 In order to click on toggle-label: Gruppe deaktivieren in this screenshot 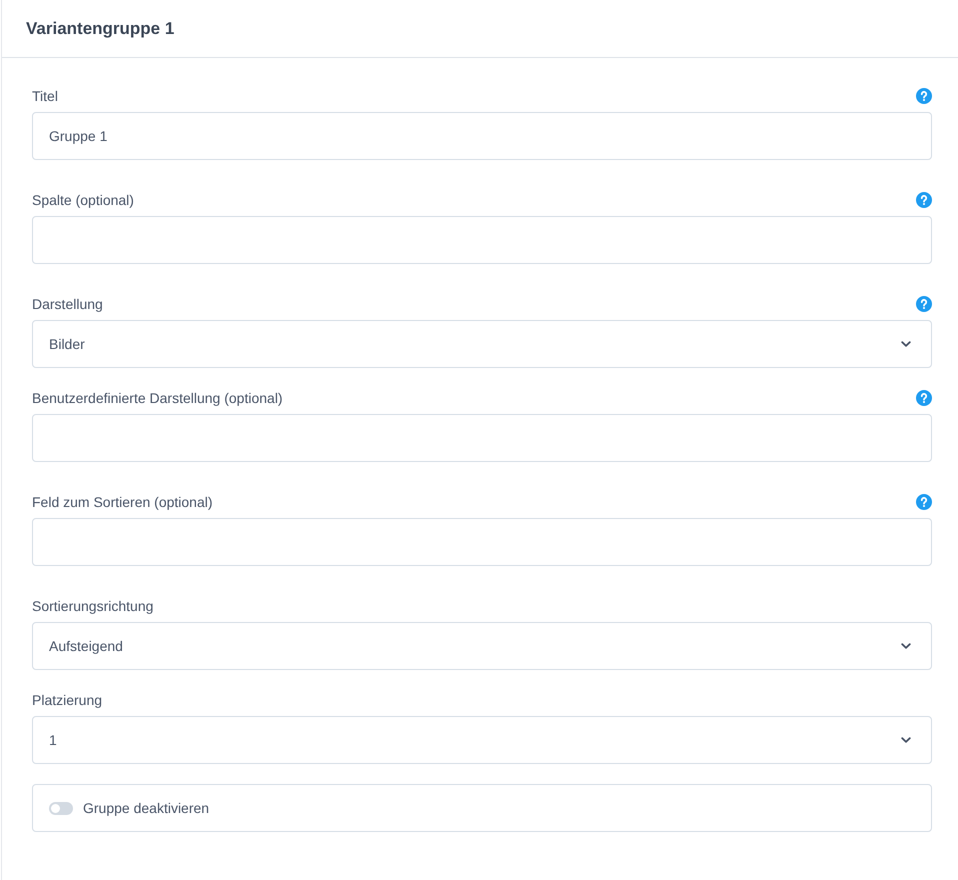, I will do `click(146, 808)`.